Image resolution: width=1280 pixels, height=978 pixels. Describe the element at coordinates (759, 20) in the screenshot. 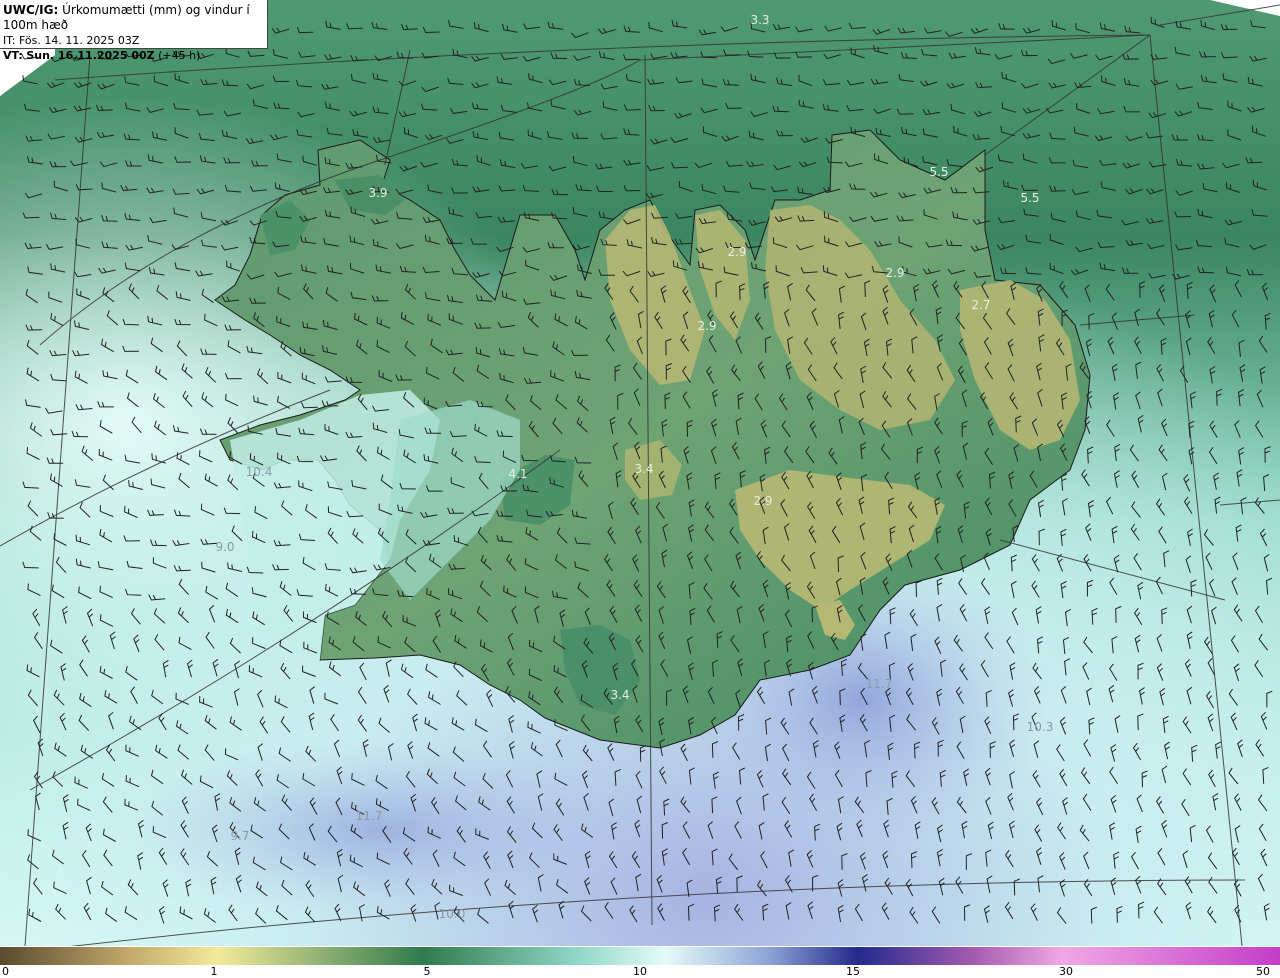

I see `precip-value-label: 3.3` at that location.